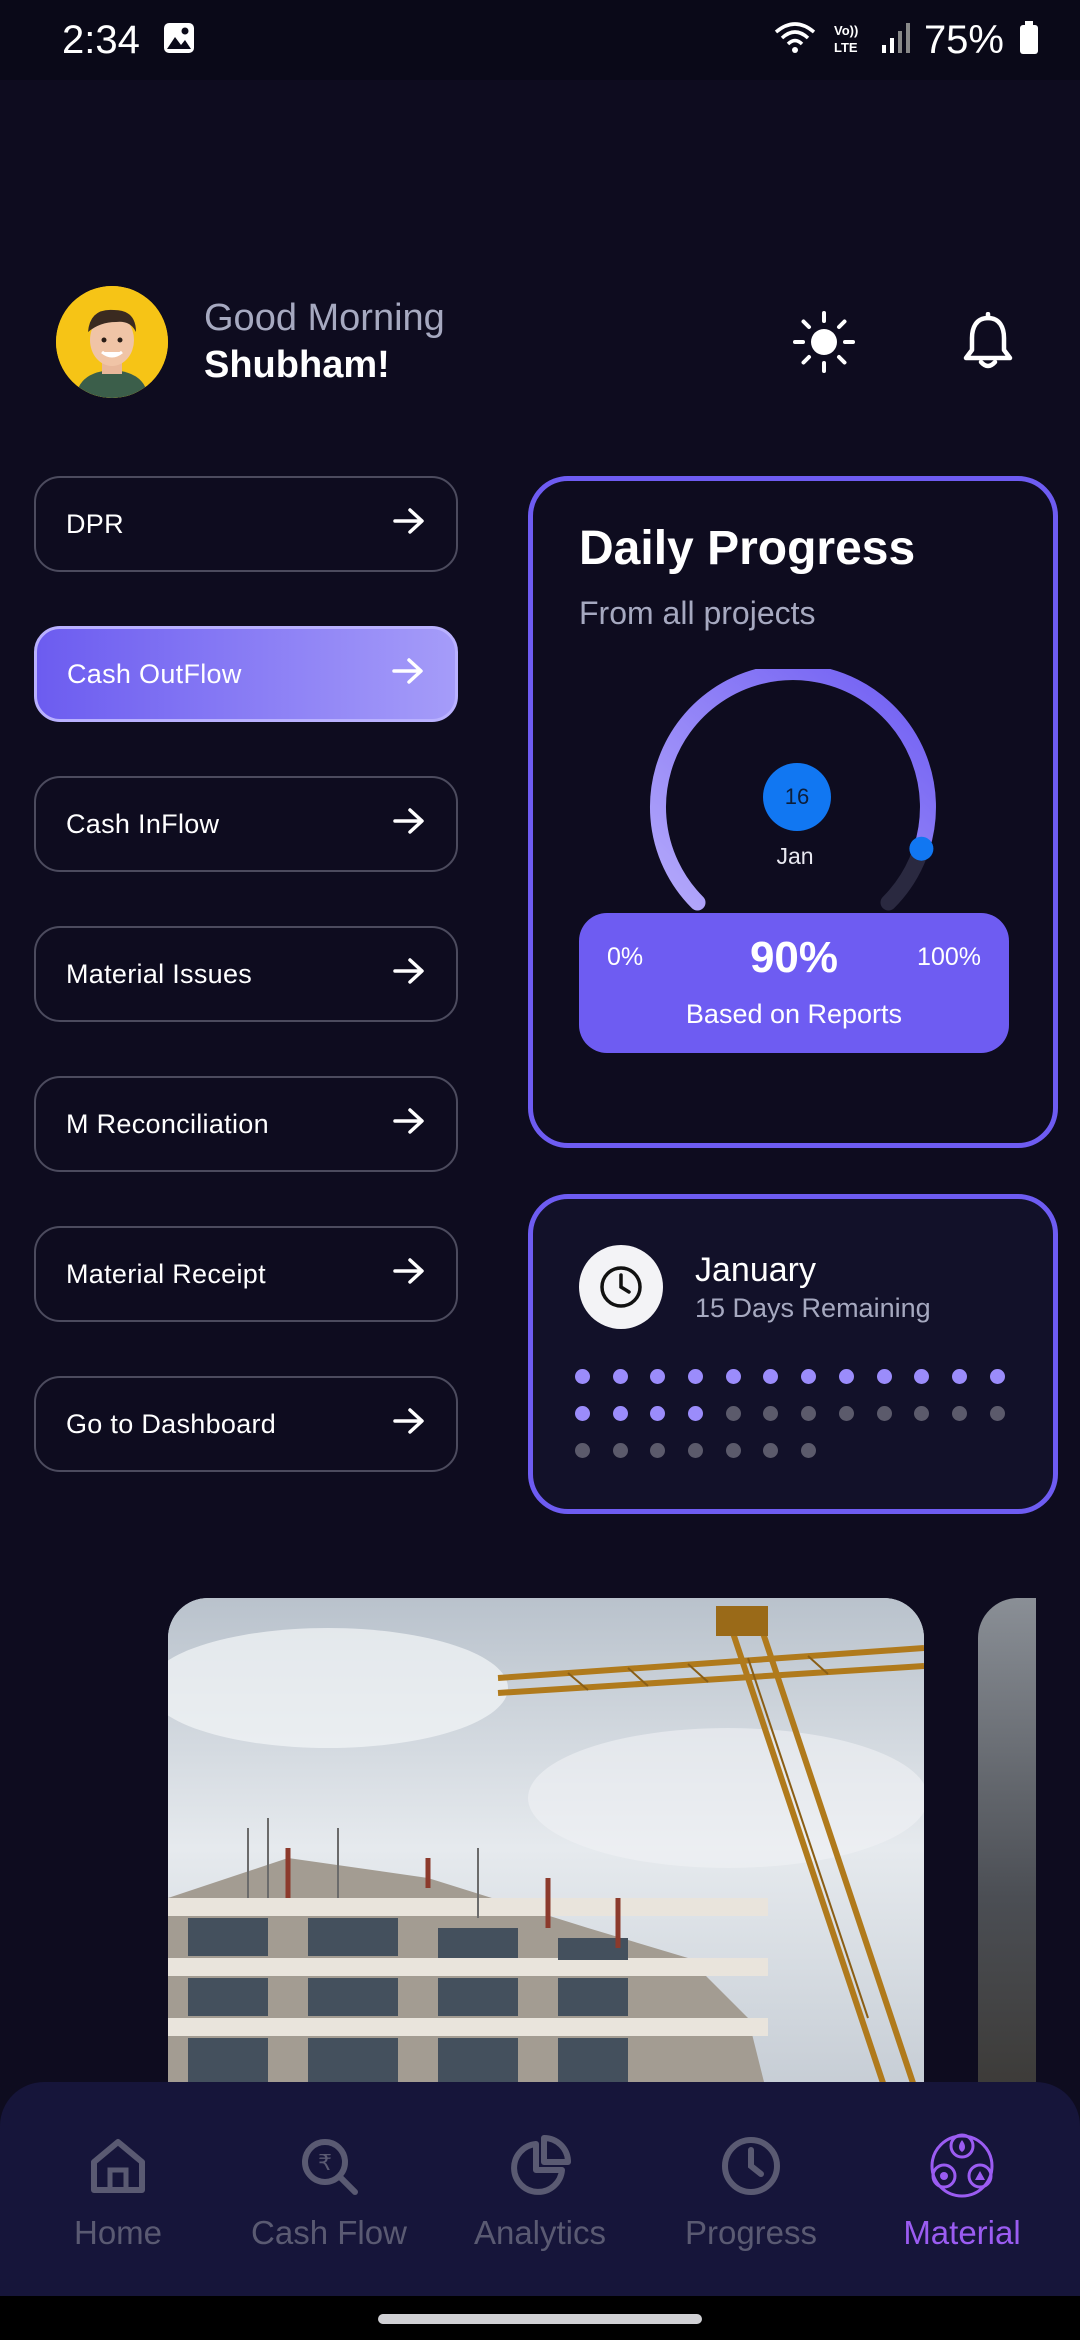  I want to click on greeting-text: Good Morning, so click(324, 318).